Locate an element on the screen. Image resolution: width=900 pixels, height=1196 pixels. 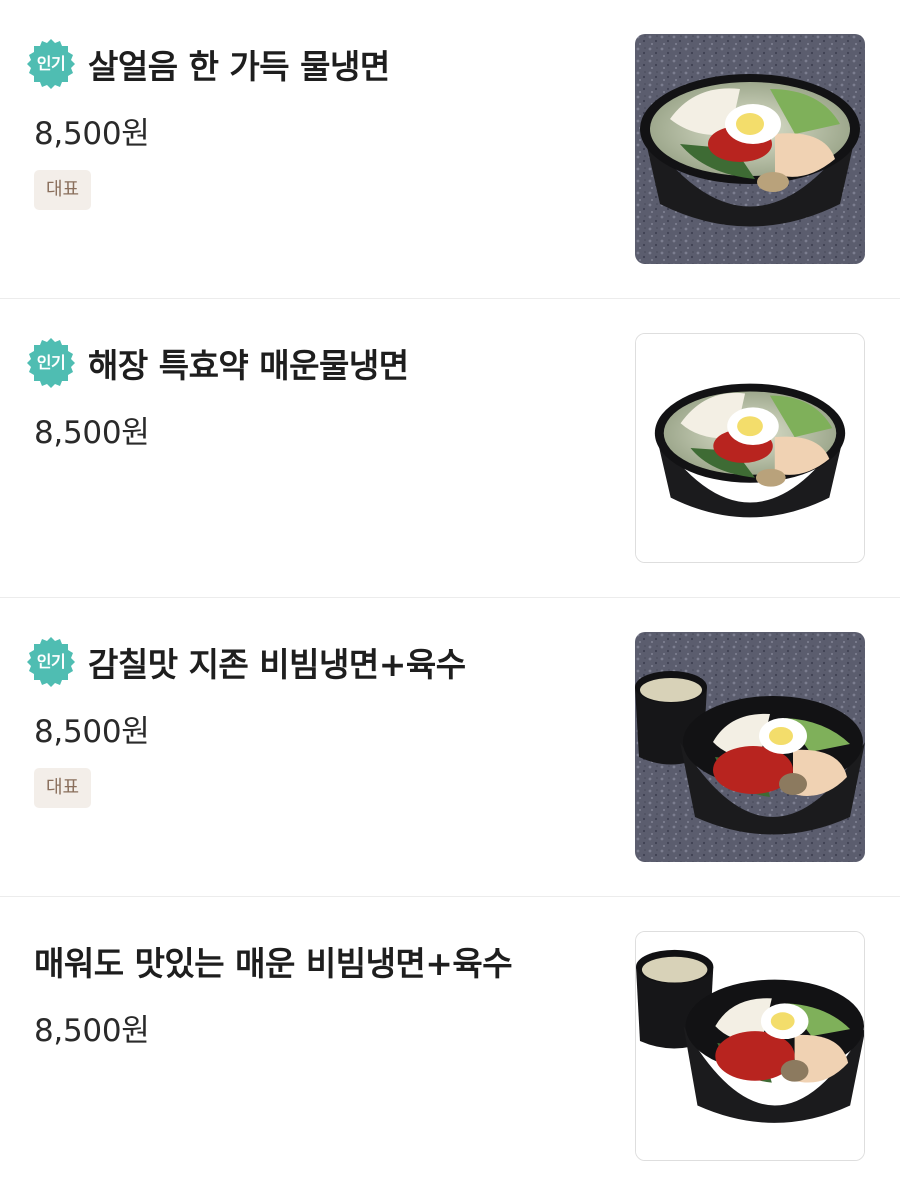
bibim-naengmyeon-broth-image is located at coordinates (750, 747).